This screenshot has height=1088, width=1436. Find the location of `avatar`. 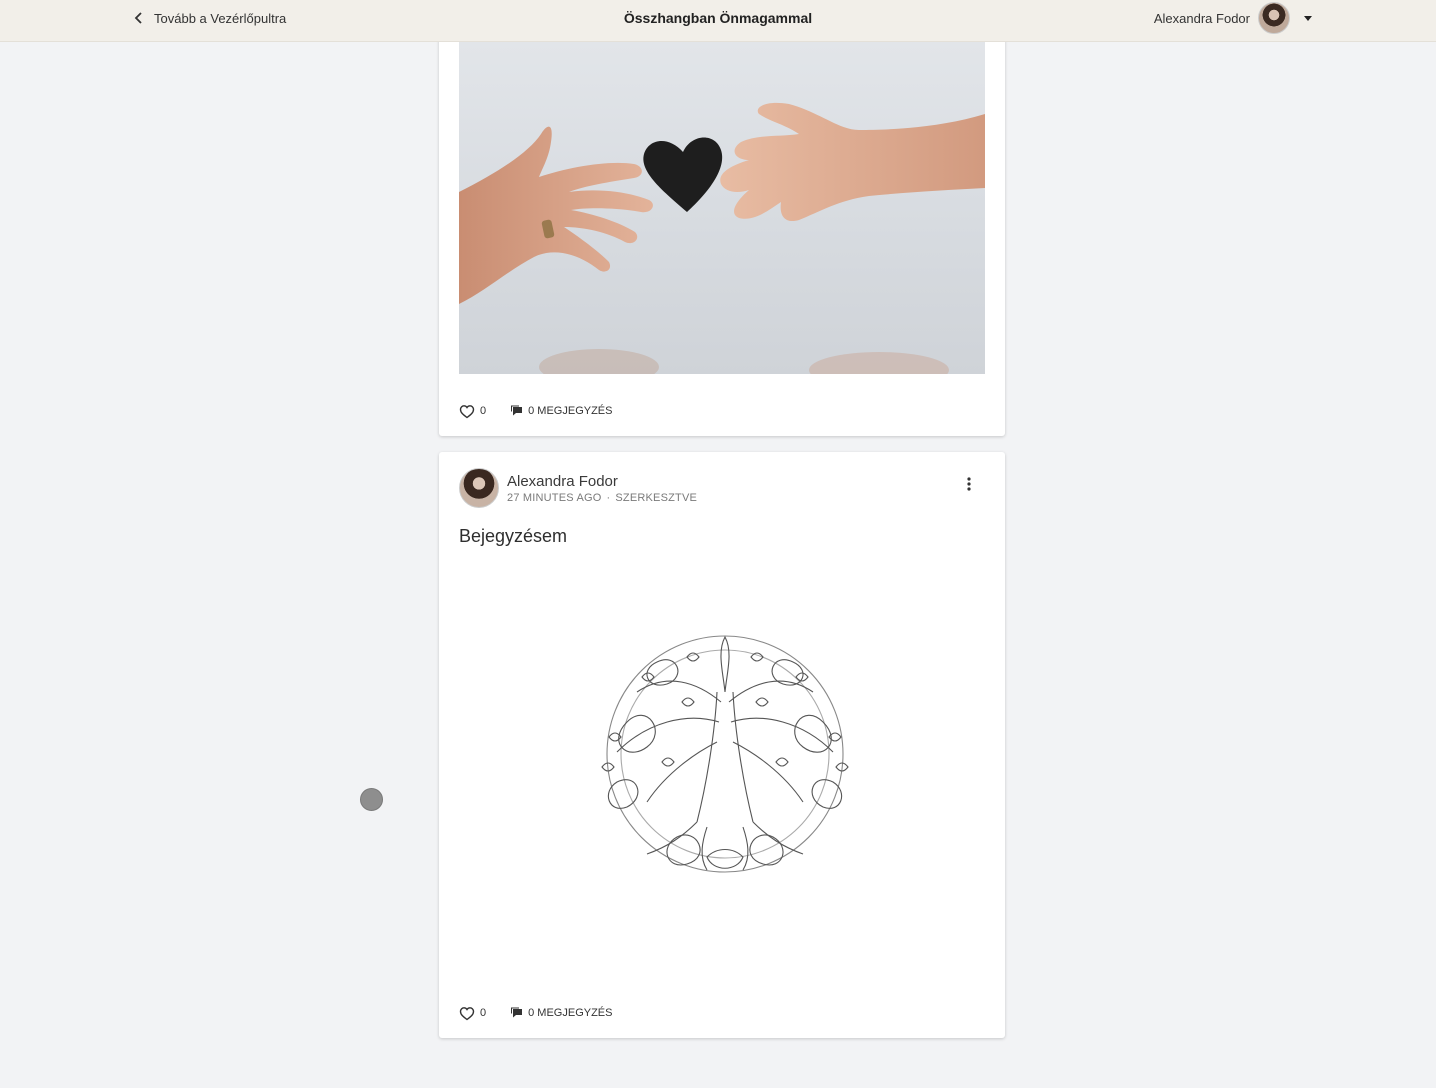

avatar is located at coordinates (1274, 18).